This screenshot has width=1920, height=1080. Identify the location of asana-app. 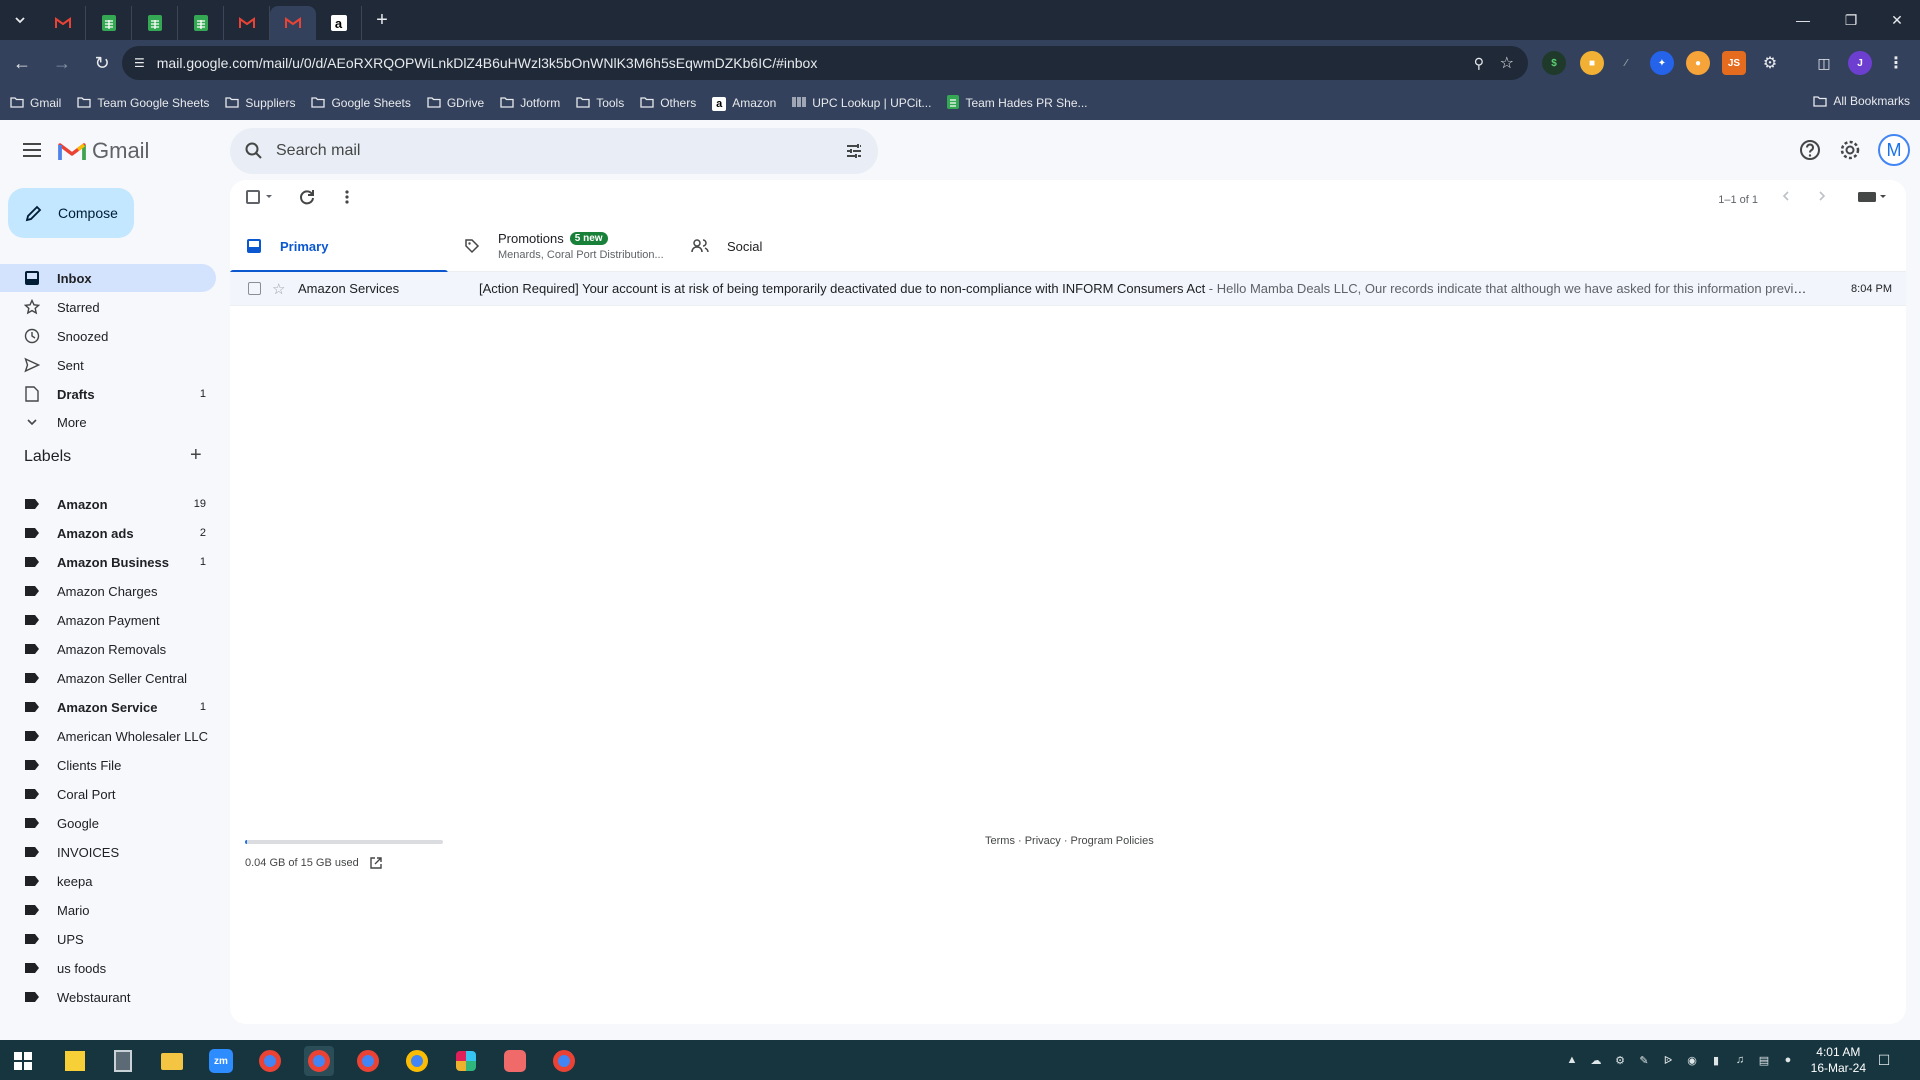
(515, 1061).